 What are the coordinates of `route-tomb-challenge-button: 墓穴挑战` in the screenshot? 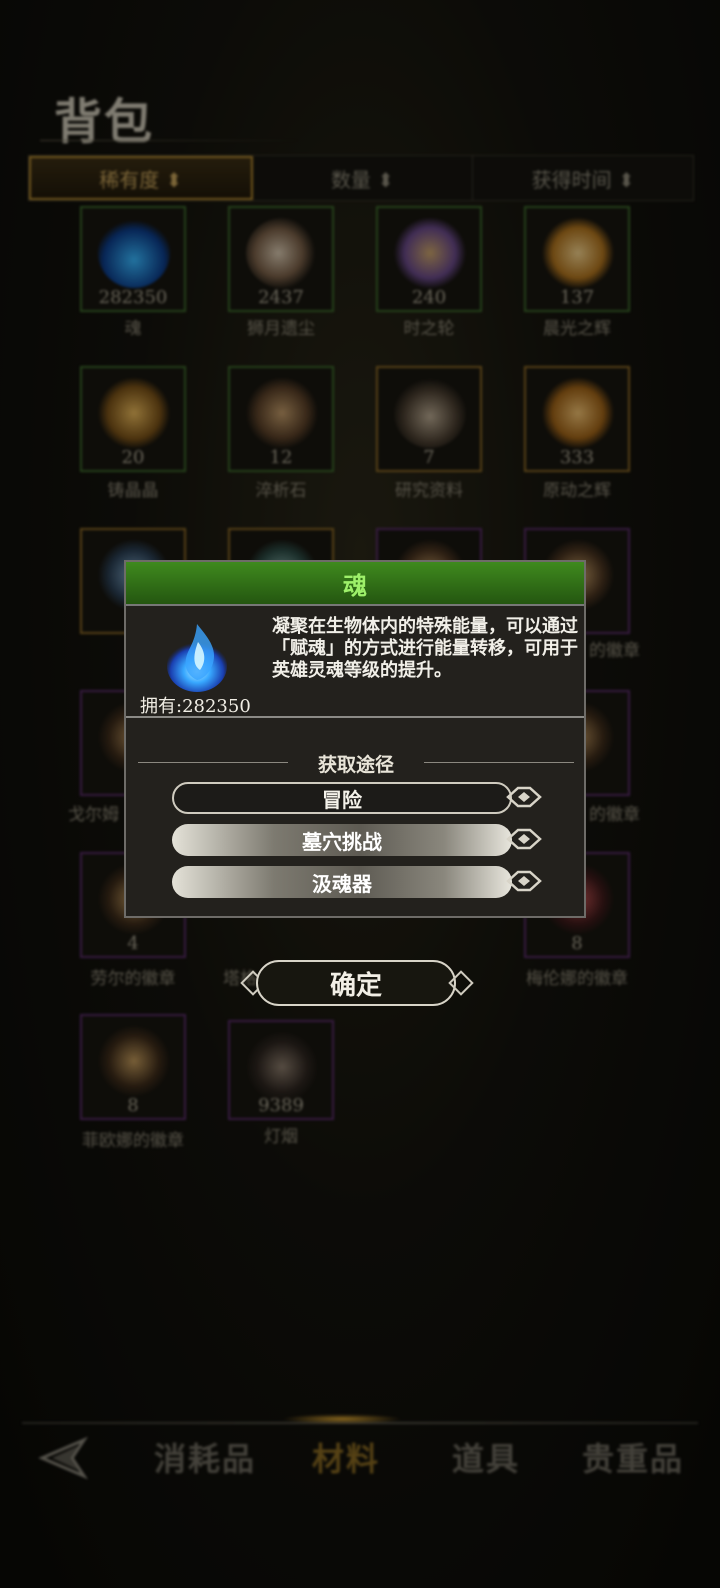 It's located at (342, 840).